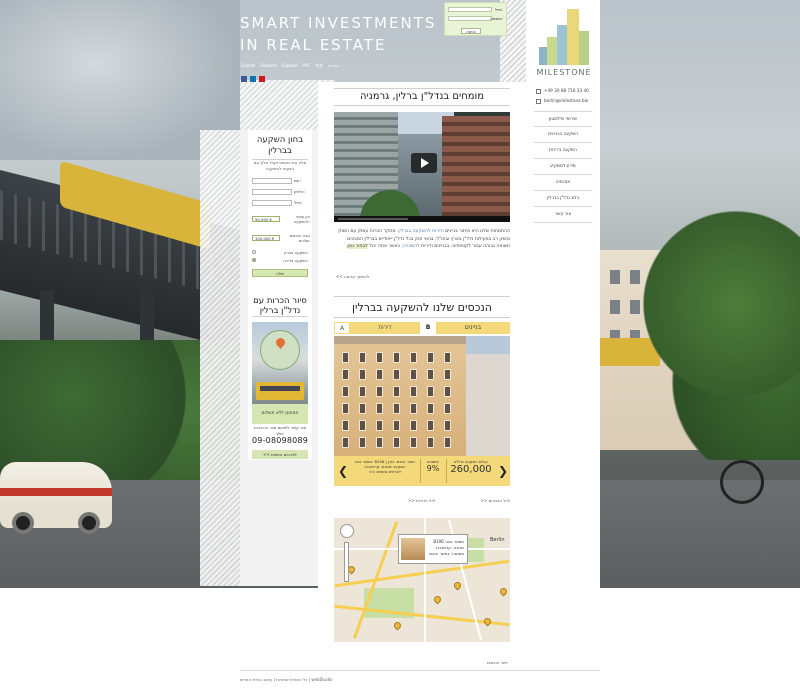 This screenshot has height=688, width=800. What do you see at coordinates (272, 192) in the screenshot?
I see `phone-field` at bounding box center [272, 192].